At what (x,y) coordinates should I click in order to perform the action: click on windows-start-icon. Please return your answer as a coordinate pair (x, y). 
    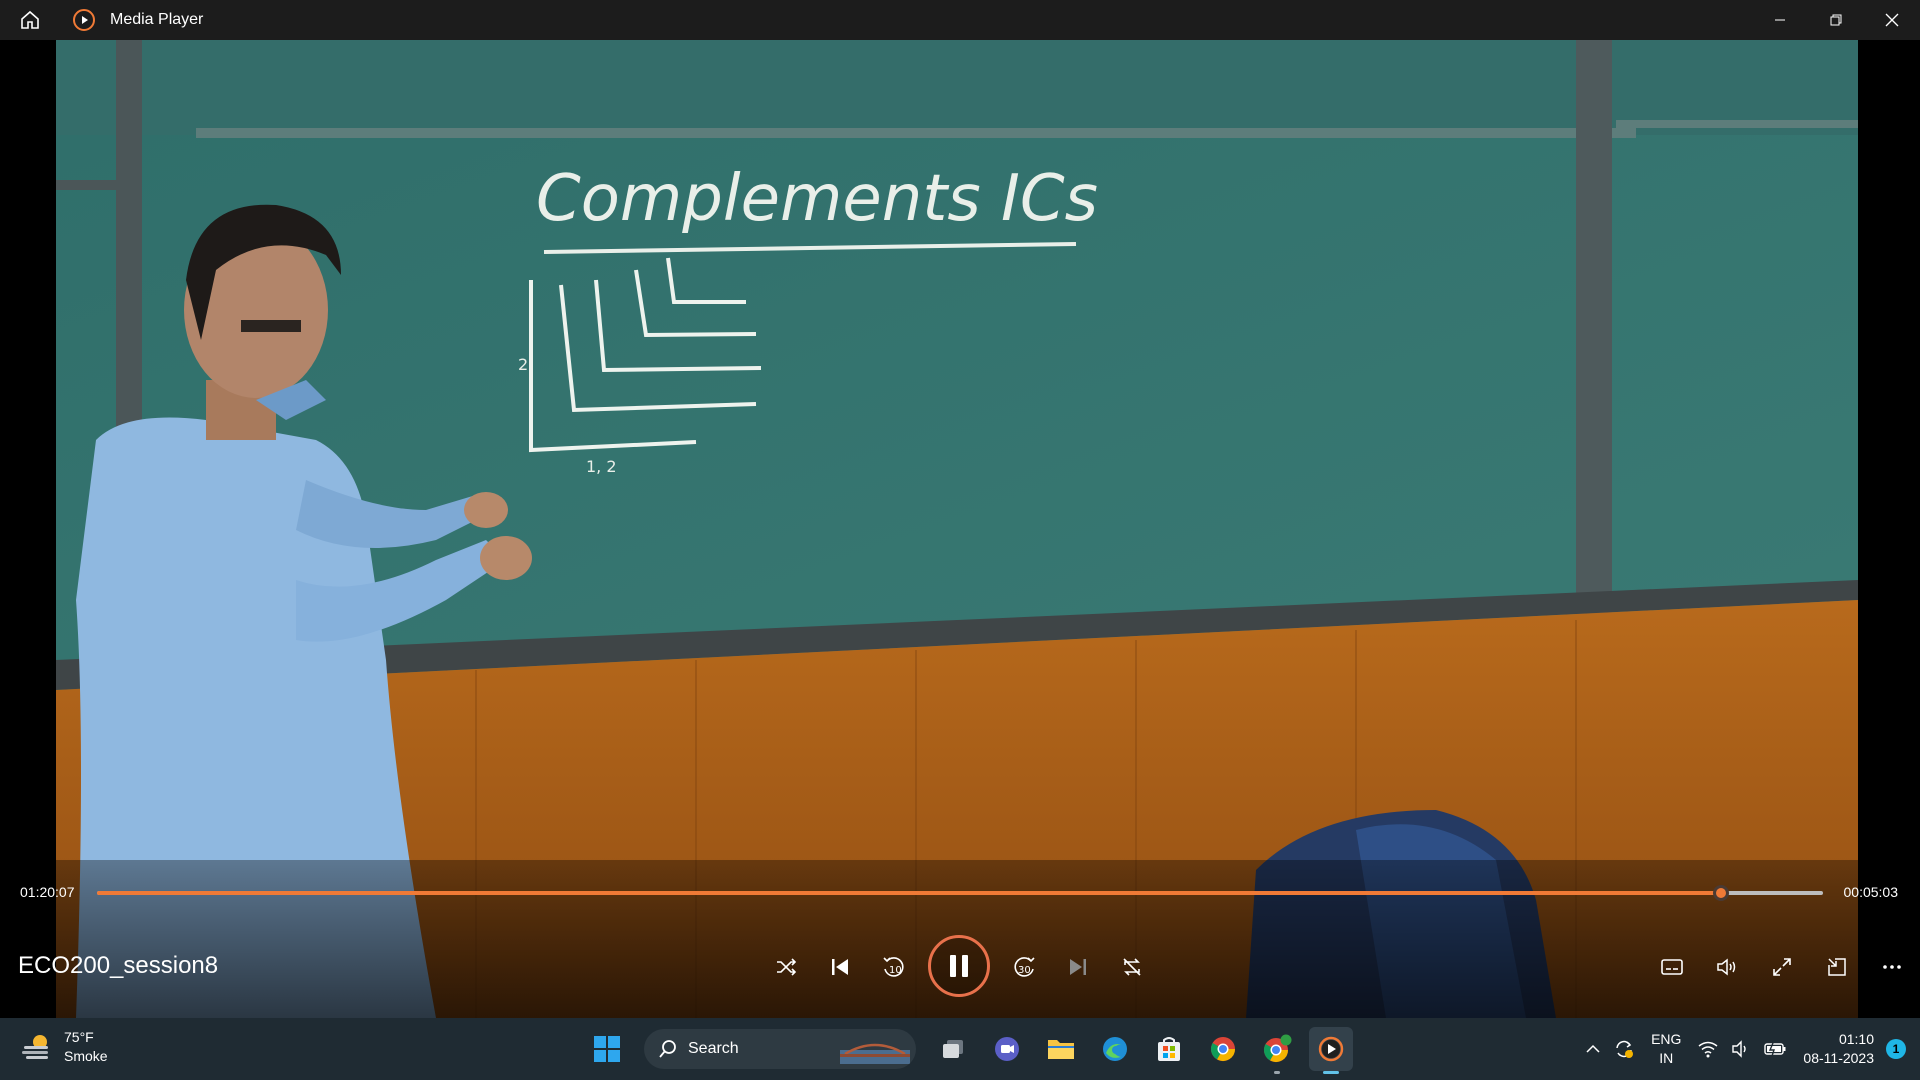
    Looking at the image, I should click on (607, 1049).